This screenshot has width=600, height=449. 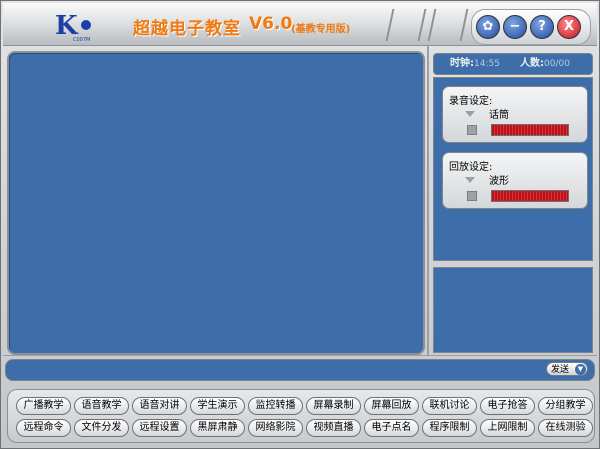 What do you see at coordinates (428, 200) in the screenshot?
I see `vertical-splitter` at bounding box center [428, 200].